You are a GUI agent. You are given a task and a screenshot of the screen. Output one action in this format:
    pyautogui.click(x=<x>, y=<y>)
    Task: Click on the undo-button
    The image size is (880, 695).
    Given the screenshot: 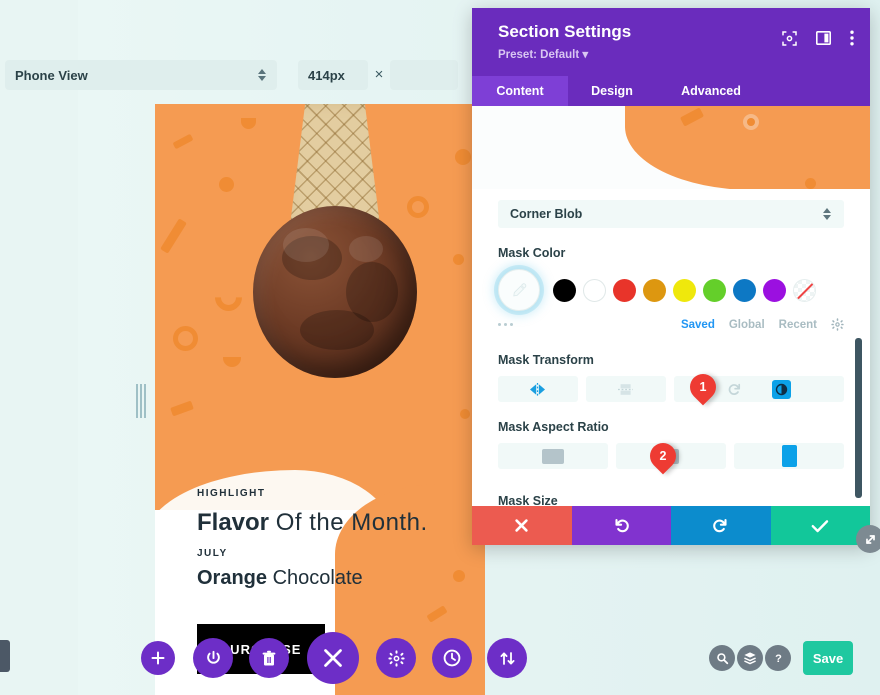 What is the action you would take?
    pyautogui.click(x=621, y=525)
    